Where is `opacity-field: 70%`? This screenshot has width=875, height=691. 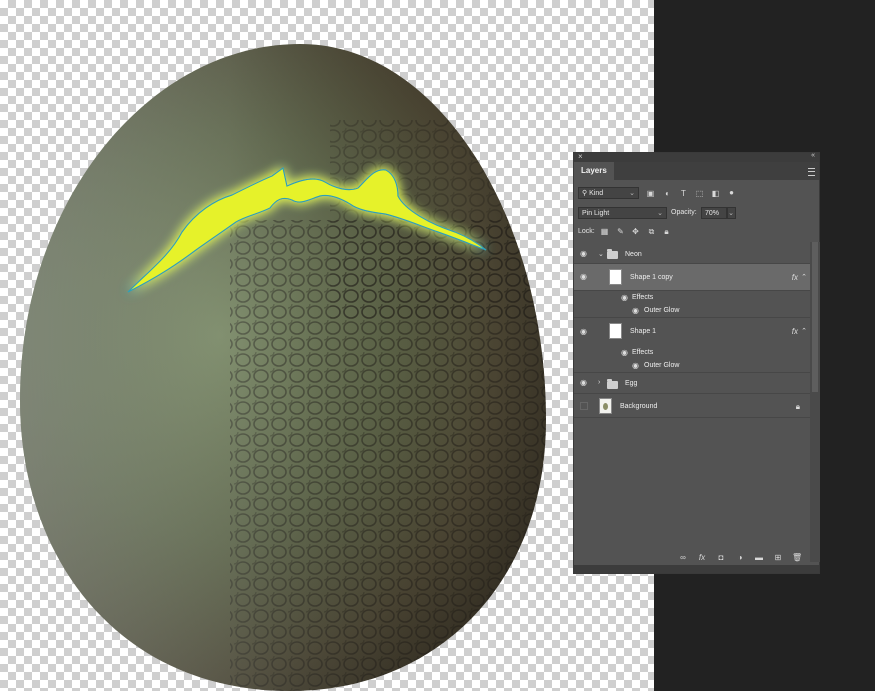
opacity-field: 70% is located at coordinates (714, 213).